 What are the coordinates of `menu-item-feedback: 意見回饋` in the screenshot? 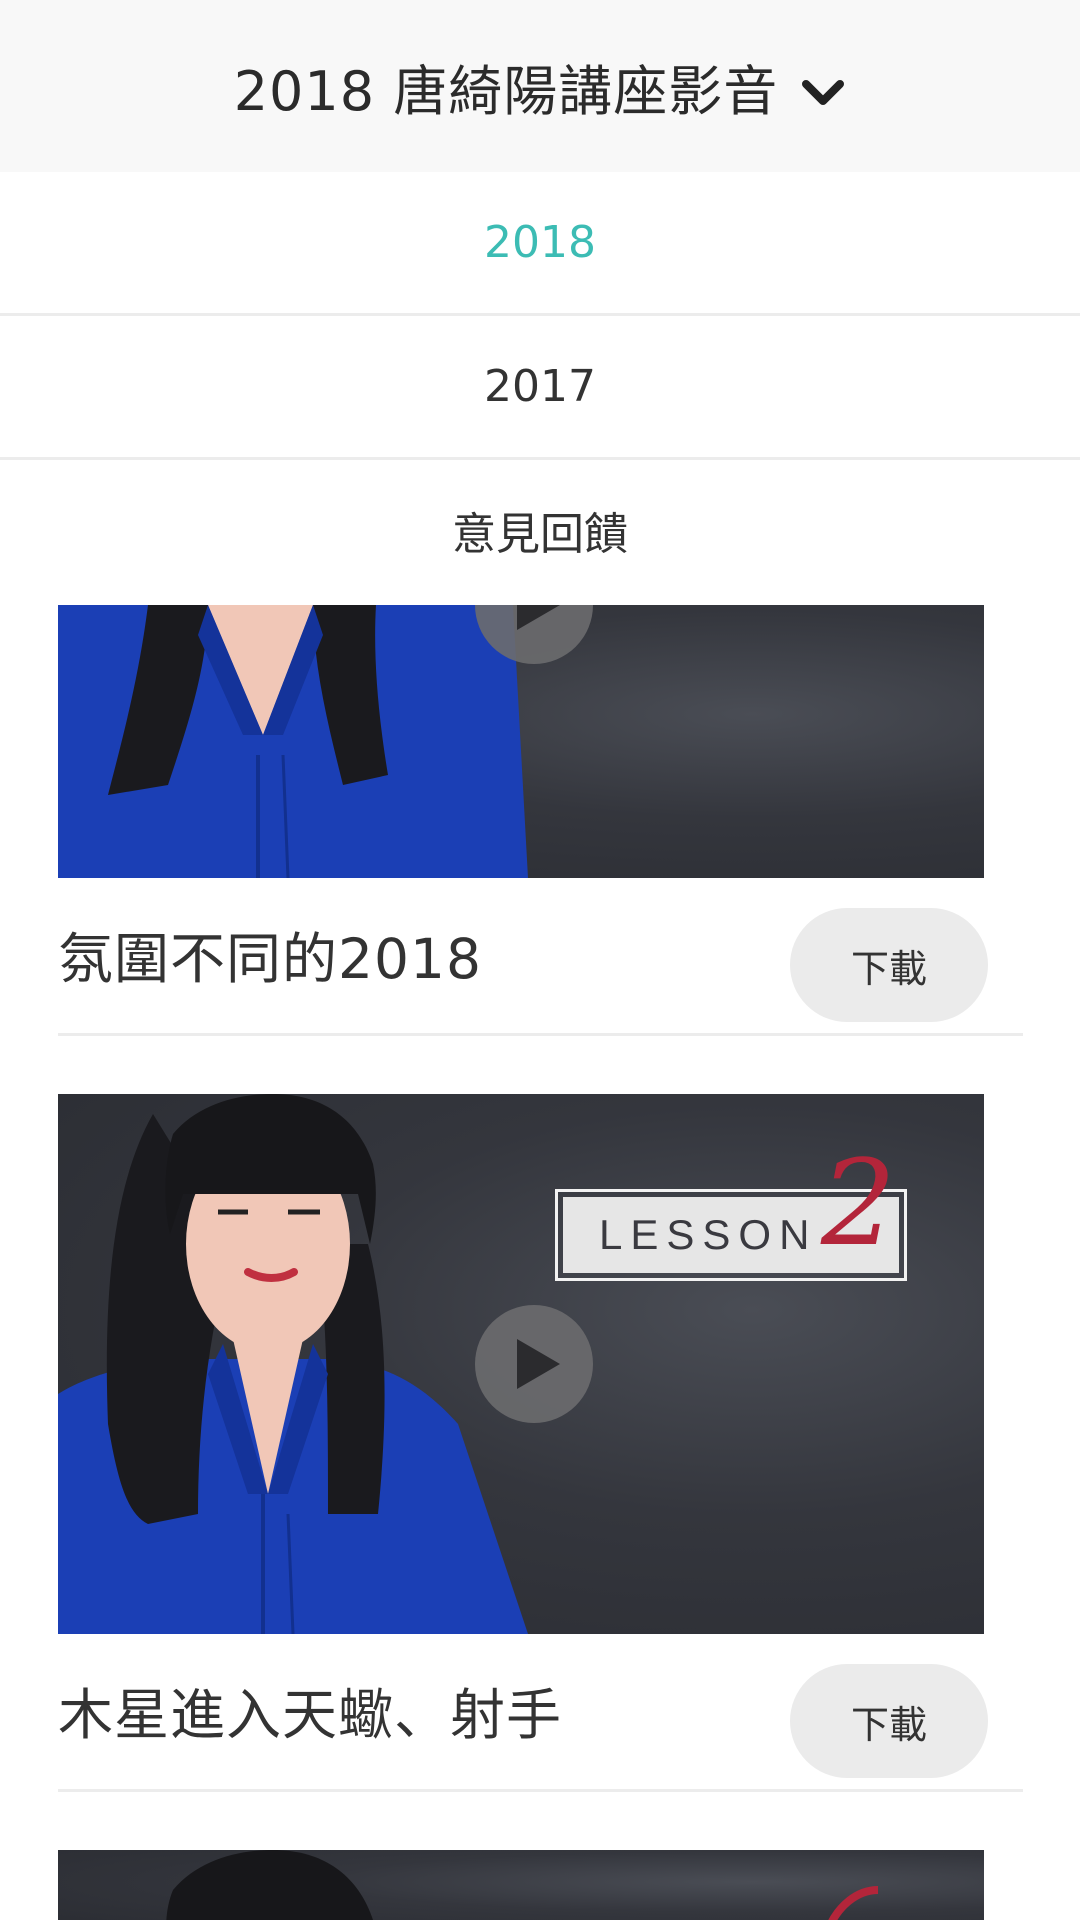 It's located at (540, 530).